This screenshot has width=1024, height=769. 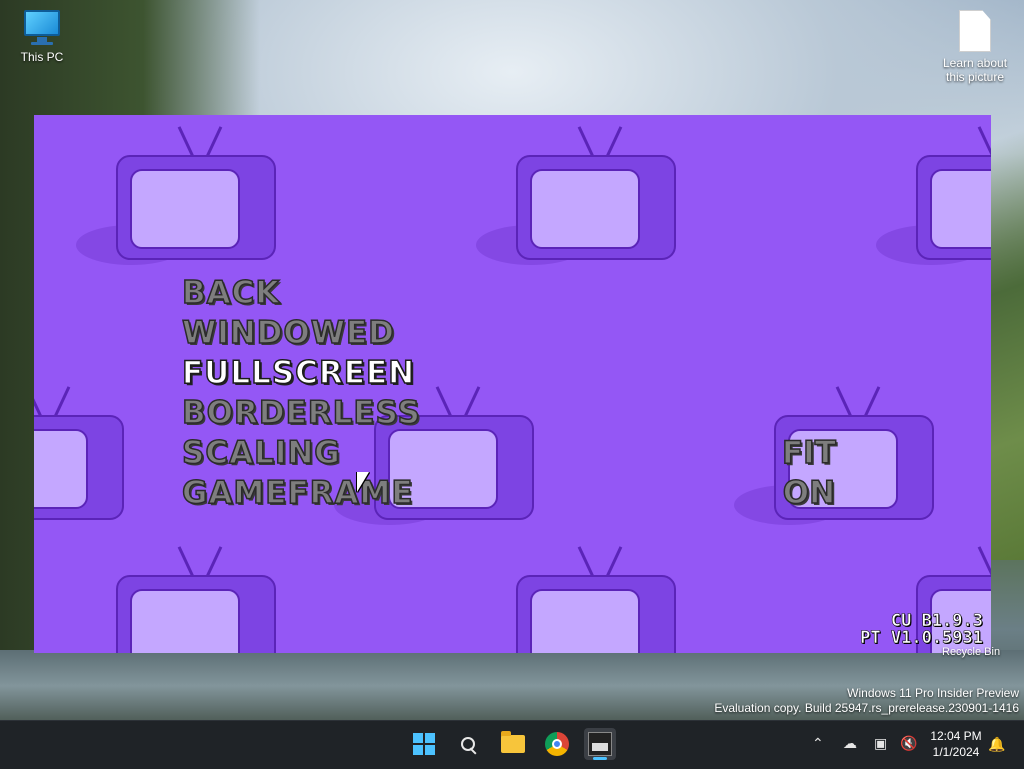 I want to click on menu-item-back: BACK, so click(x=301, y=293).